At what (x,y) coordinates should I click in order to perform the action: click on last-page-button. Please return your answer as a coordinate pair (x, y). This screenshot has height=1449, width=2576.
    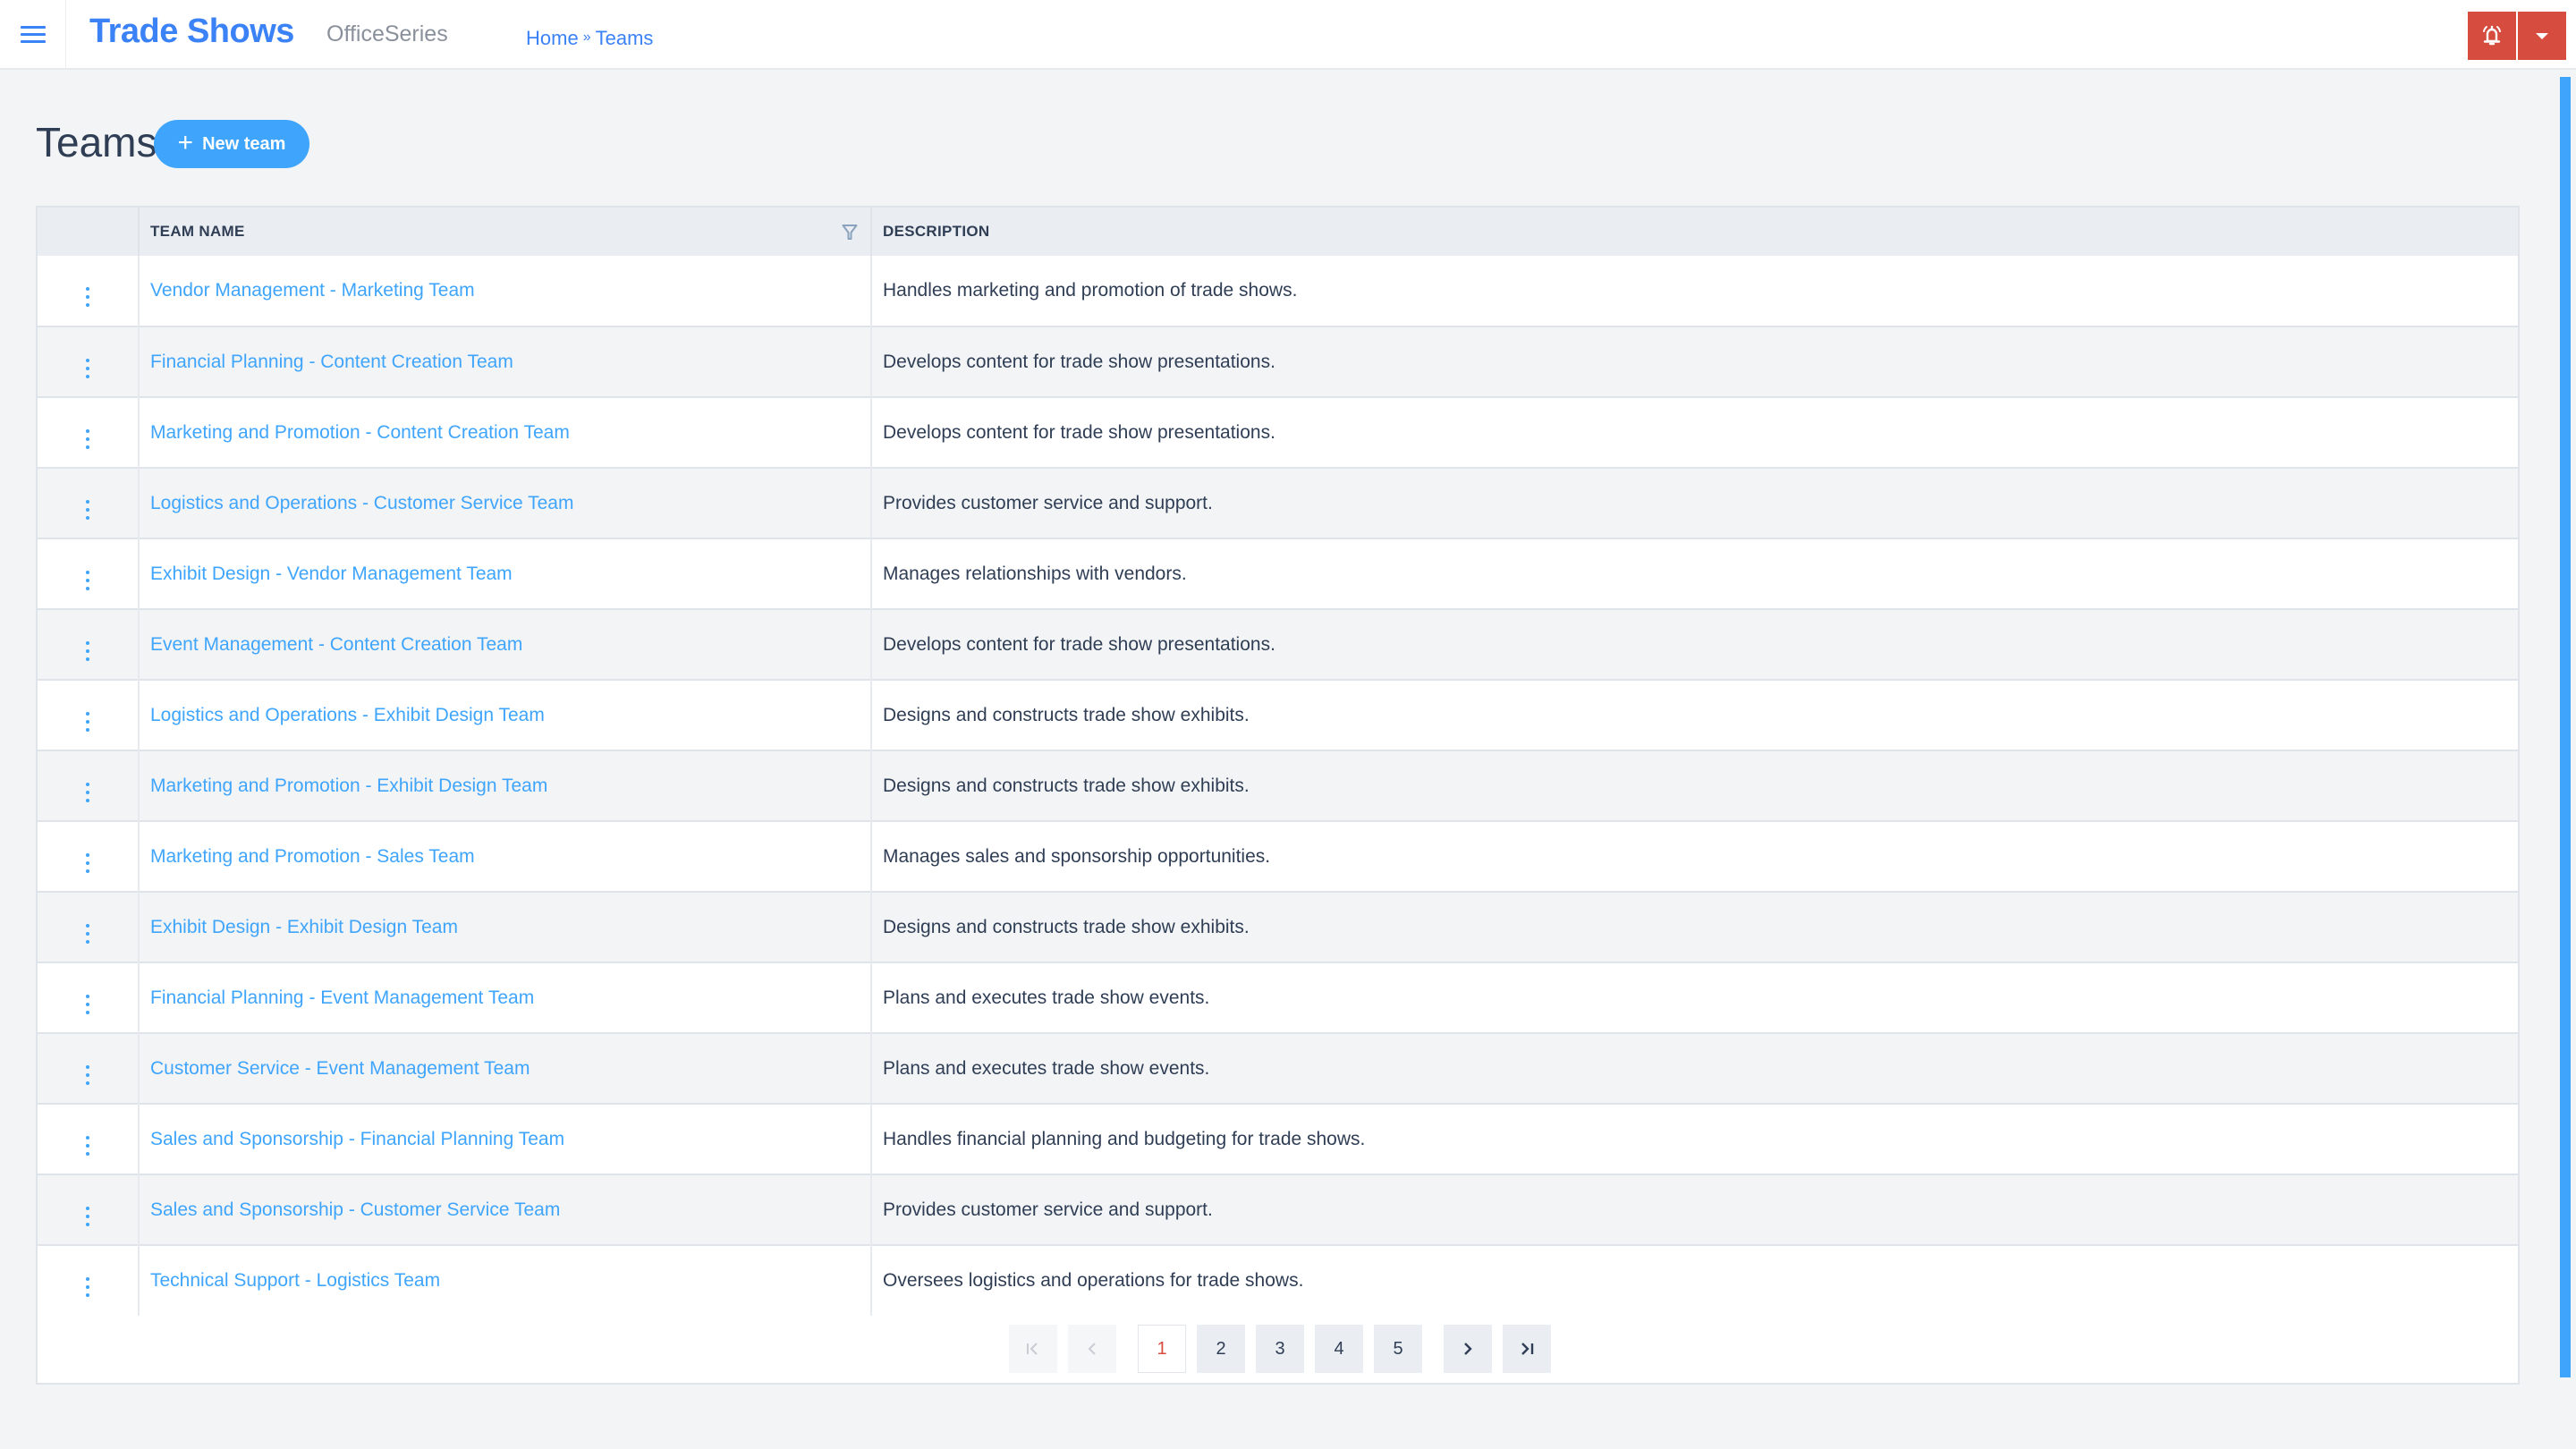
    Looking at the image, I should click on (1527, 1349).